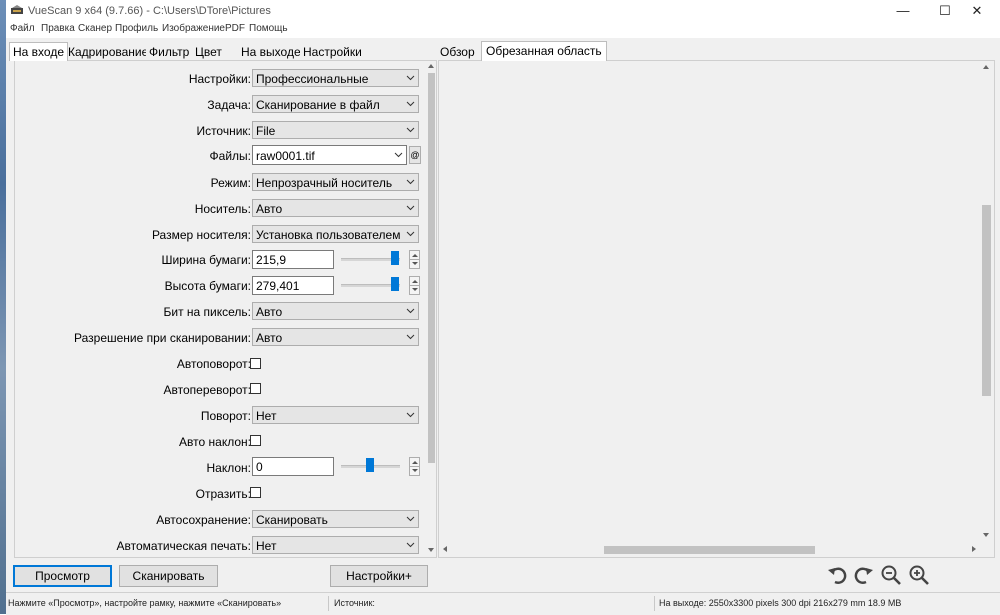  What do you see at coordinates (414, 259) in the screenshot?
I see `paper-width-spinner` at bounding box center [414, 259].